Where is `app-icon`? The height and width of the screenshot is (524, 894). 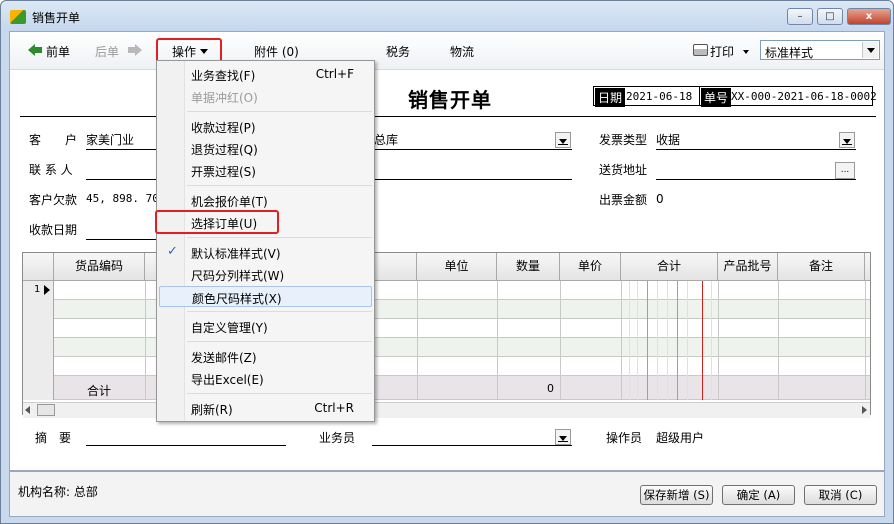
app-icon is located at coordinates (18, 17).